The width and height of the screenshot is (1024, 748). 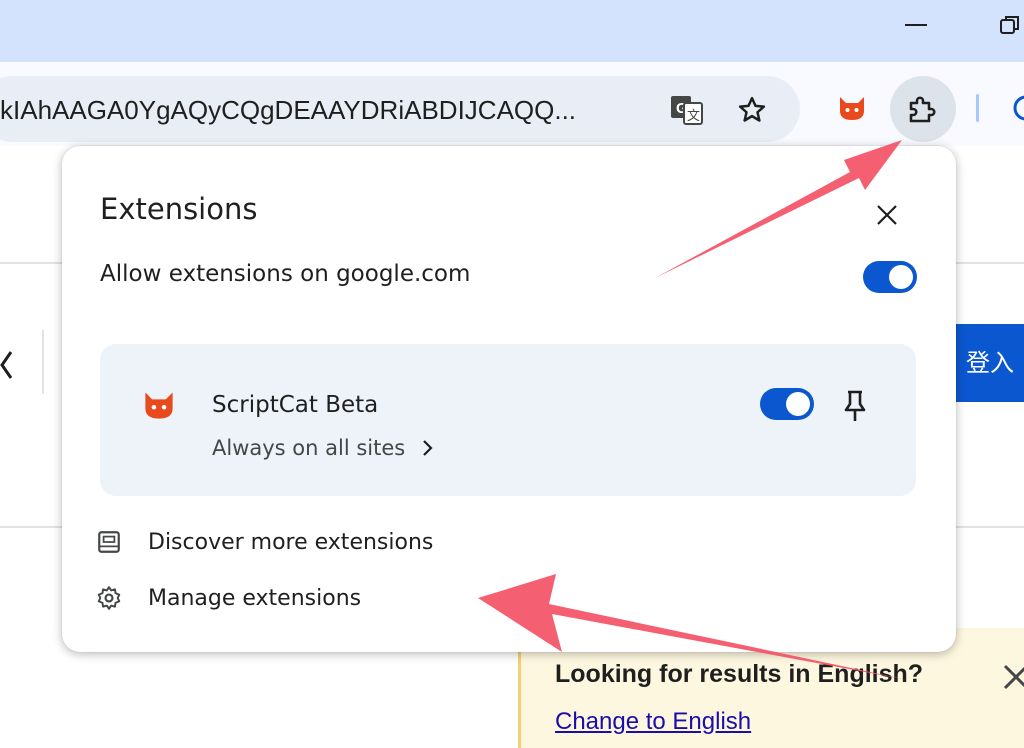 What do you see at coordinates (990, 363) in the screenshot?
I see `sign-in-button: 登入` at bounding box center [990, 363].